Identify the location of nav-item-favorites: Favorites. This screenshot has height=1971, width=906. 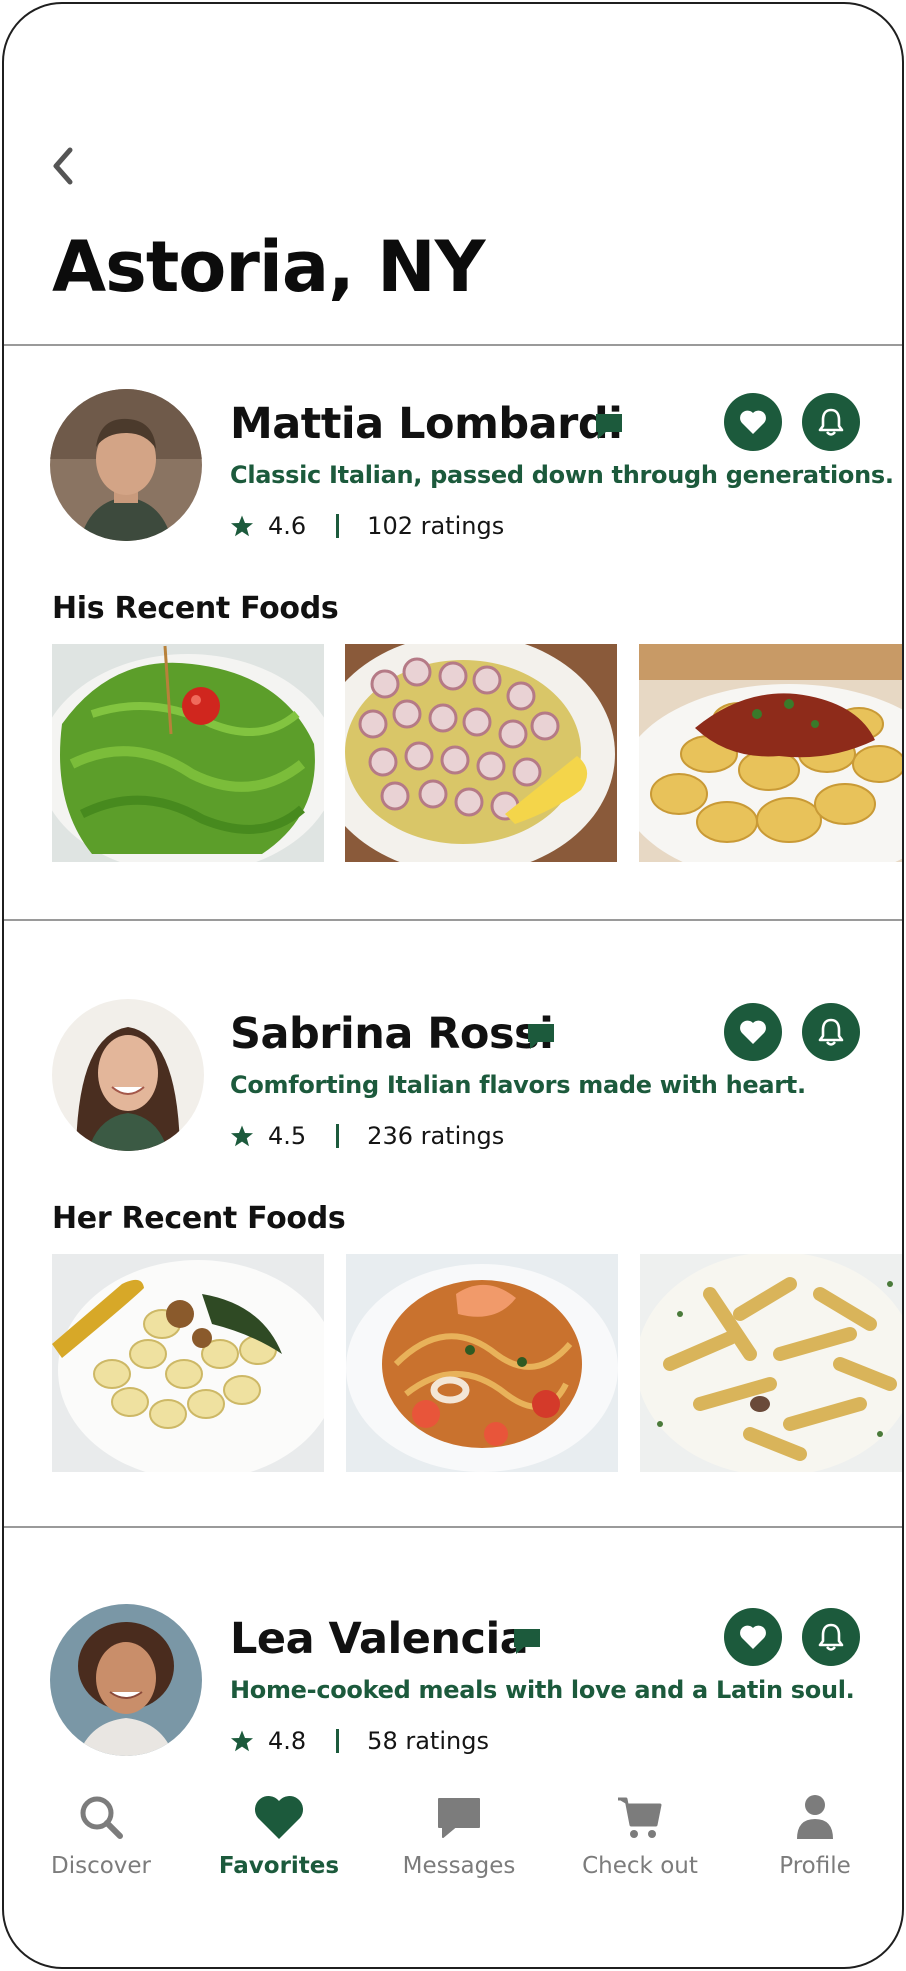
(279, 1829).